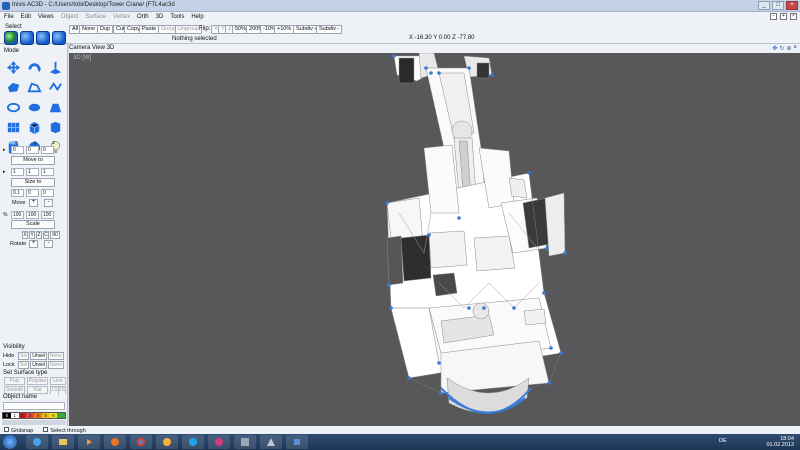  Describe the element at coordinates (89, 442) in the screenshot. I see `media-player-icon` at that location.